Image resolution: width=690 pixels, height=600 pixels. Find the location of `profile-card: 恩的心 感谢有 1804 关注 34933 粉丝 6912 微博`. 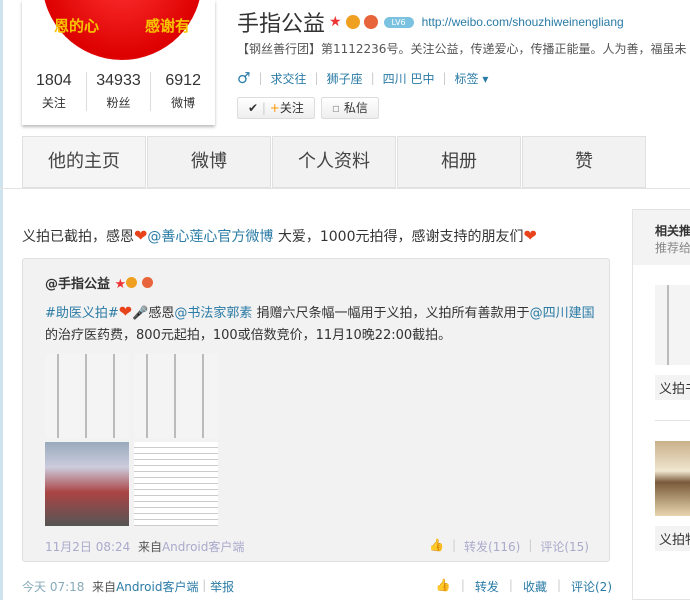

profile-card: 恩的心 感谢有 1804 关注 34933 粉丝 6912 微博 is located at coordinates (118, 62).